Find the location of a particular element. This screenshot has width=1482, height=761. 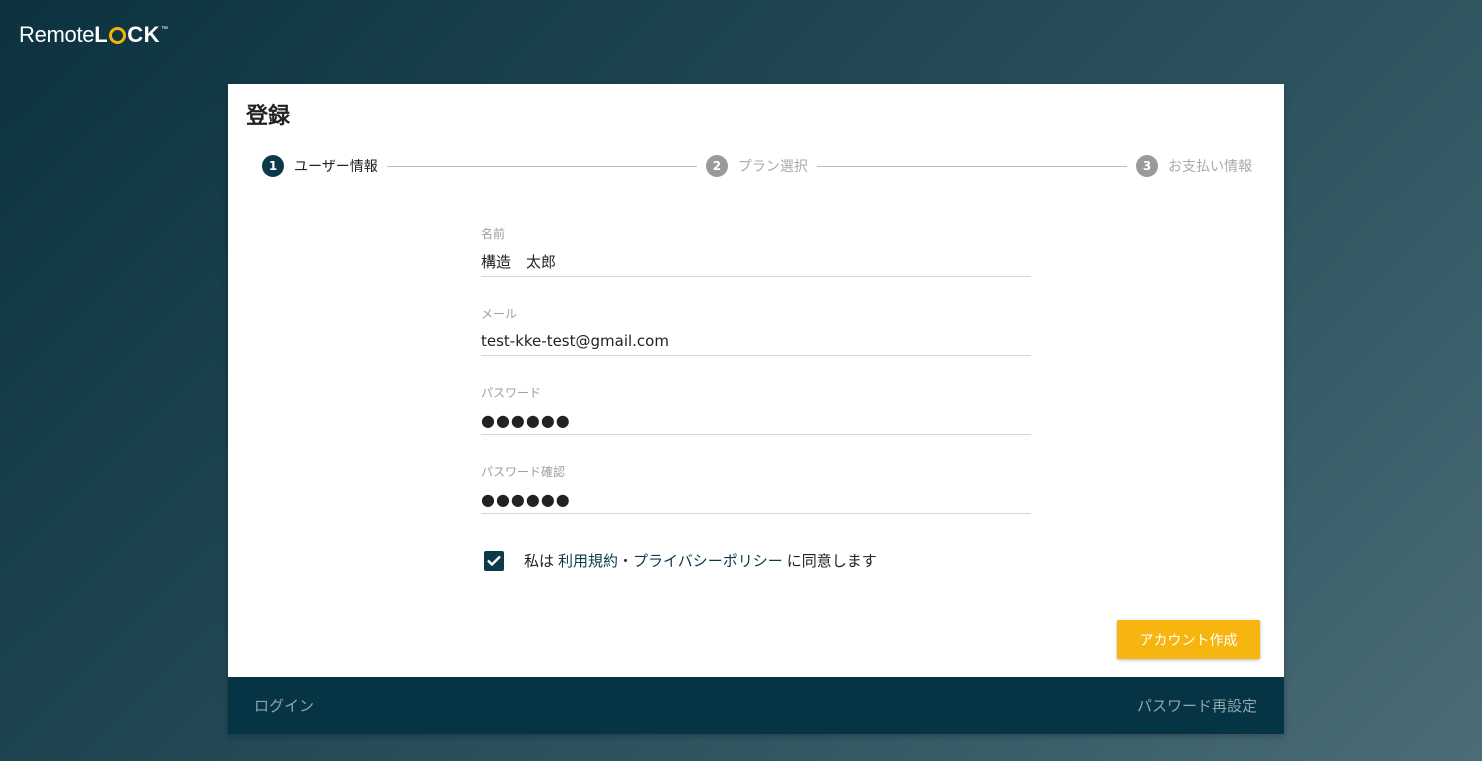

password-input is located at coordinates (756, 420).